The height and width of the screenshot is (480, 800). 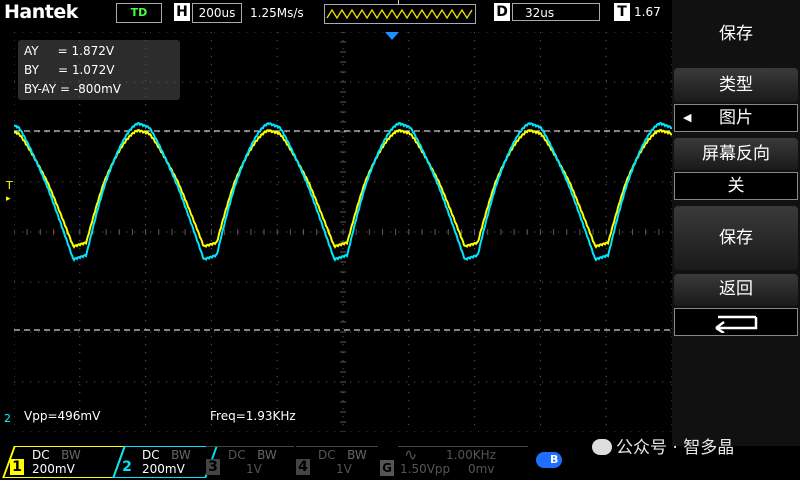 I want to click on menu-invert-label: 屏幕反向, so click(x=736, y=154).